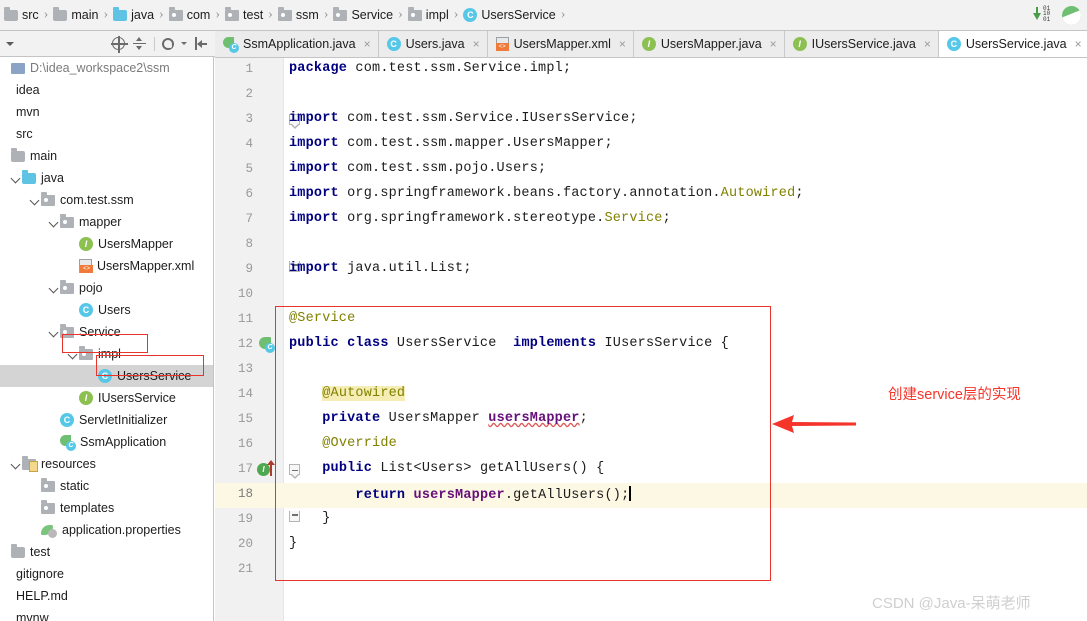  What do you see at coordinates (75, 14) in the screenshot?
I see `breadcrumb-item-main: main` at bounding box center [75, 14].